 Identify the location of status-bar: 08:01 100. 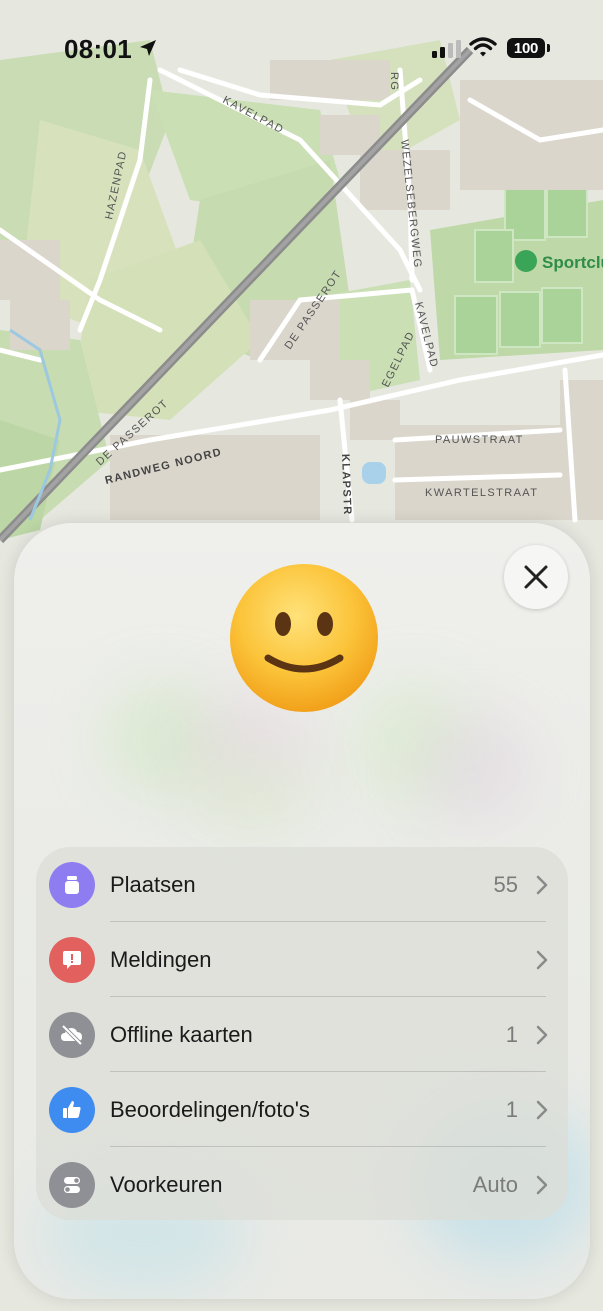
(301, 50).